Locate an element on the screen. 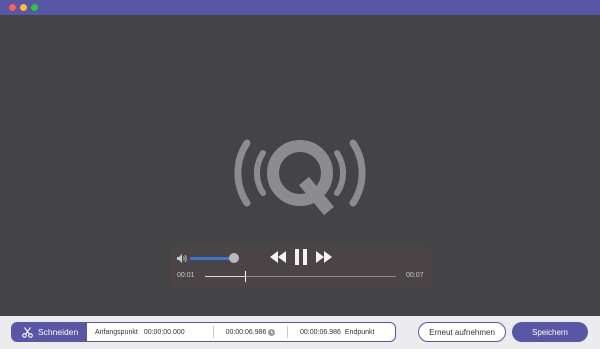 This screenshot has height=349, width=600. end-point-field: 00:00:06.986 Endpunkt is located at coordinates (331, 332).